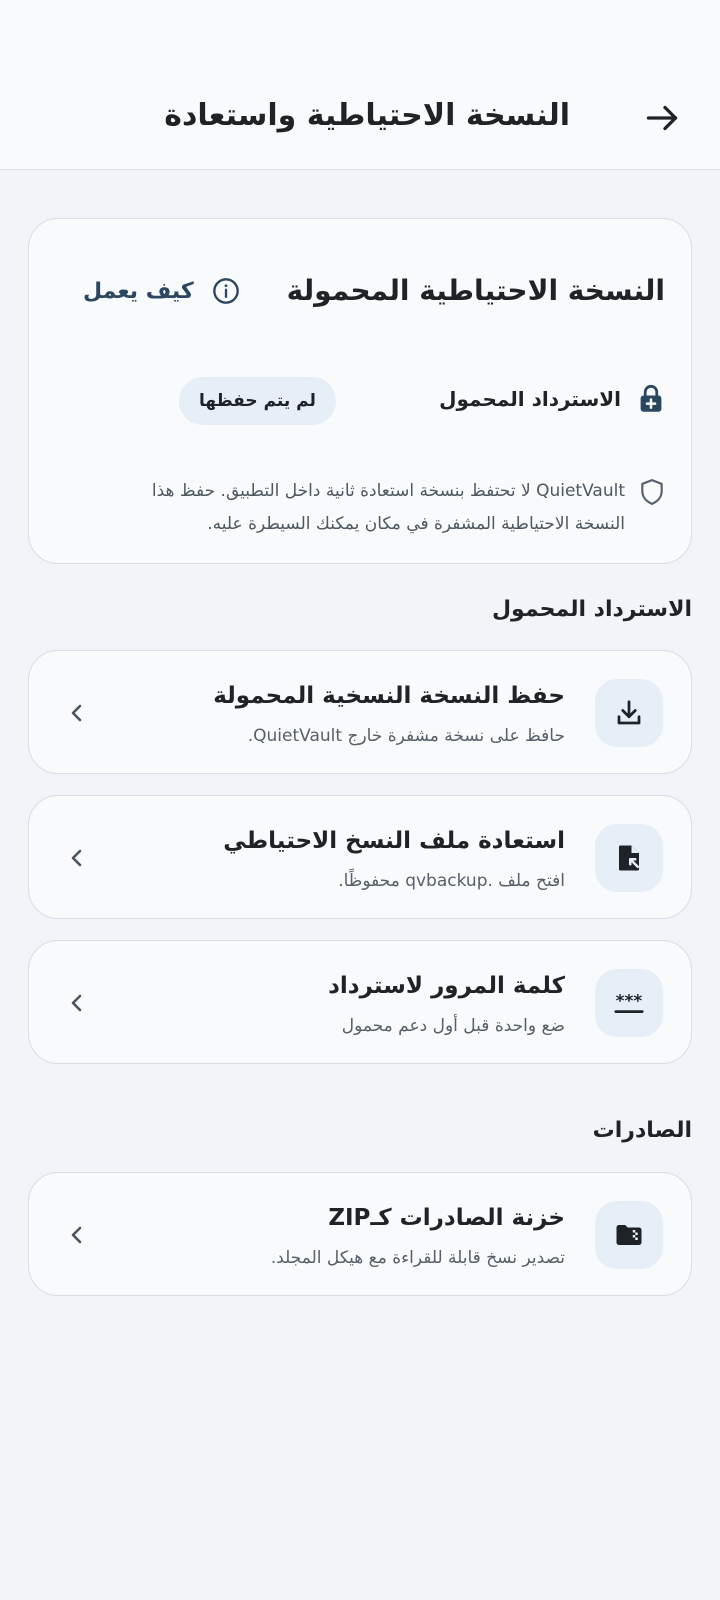 Image resolution: width=720 pixels, height=1600 pixels. I want to click on page-title: النسخة الاحتياطية واستعادة, so click(367, 115).